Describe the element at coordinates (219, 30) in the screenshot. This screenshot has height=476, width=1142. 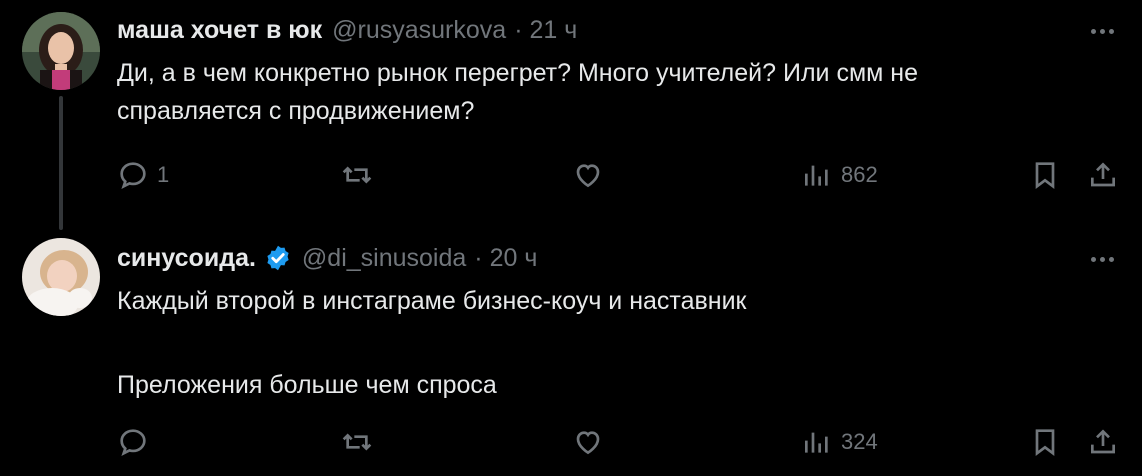
I see `author-name: маша хочет в юк` at that location.